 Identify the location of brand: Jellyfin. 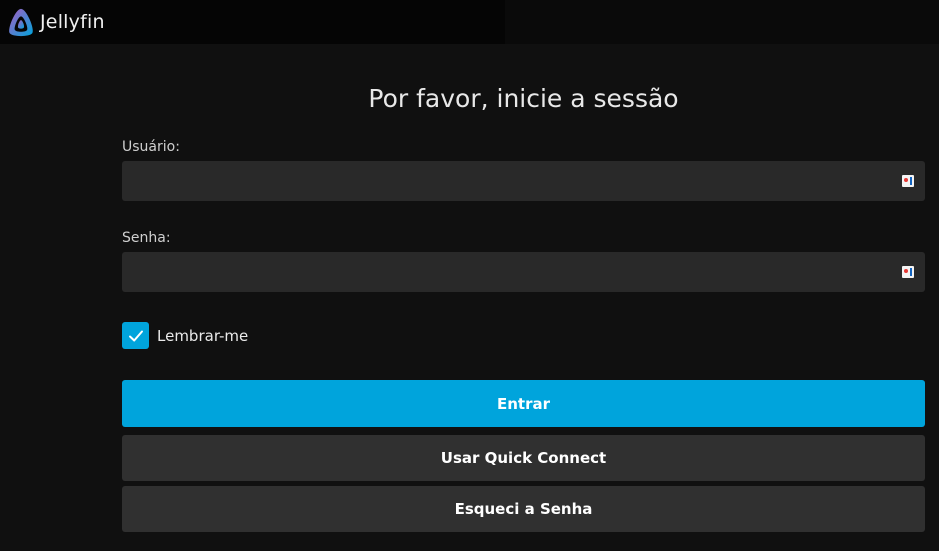
(55, 22).